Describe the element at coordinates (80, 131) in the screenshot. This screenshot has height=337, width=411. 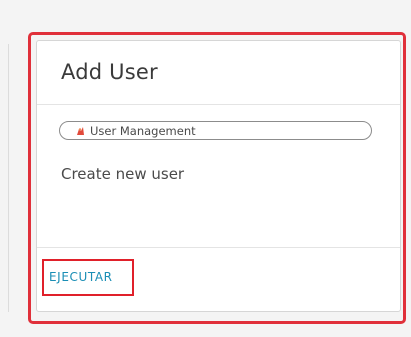
I see `user-management-icon` at that location.